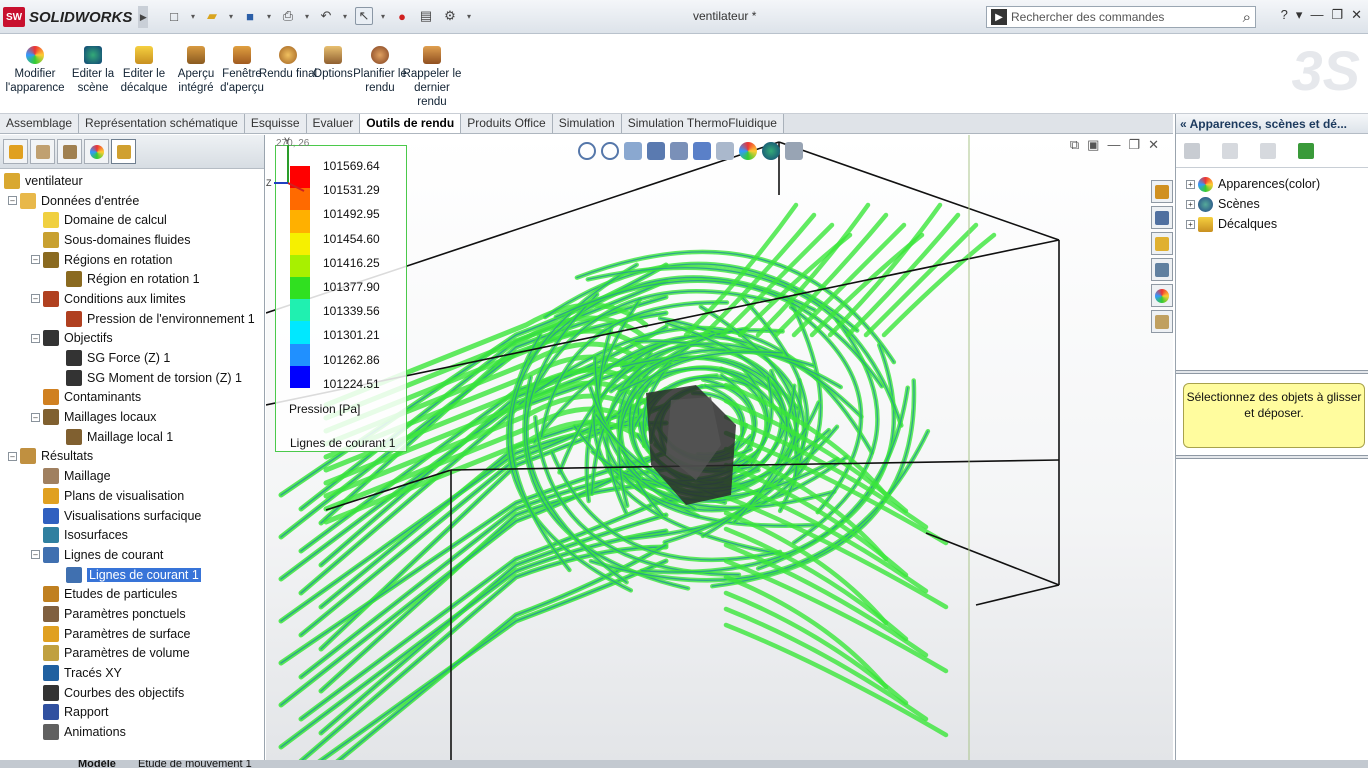 The image size is (1368, 768). Describe the element at coordinates (725, 151) in the screenshot. I see `hide-show-icon` at that location.